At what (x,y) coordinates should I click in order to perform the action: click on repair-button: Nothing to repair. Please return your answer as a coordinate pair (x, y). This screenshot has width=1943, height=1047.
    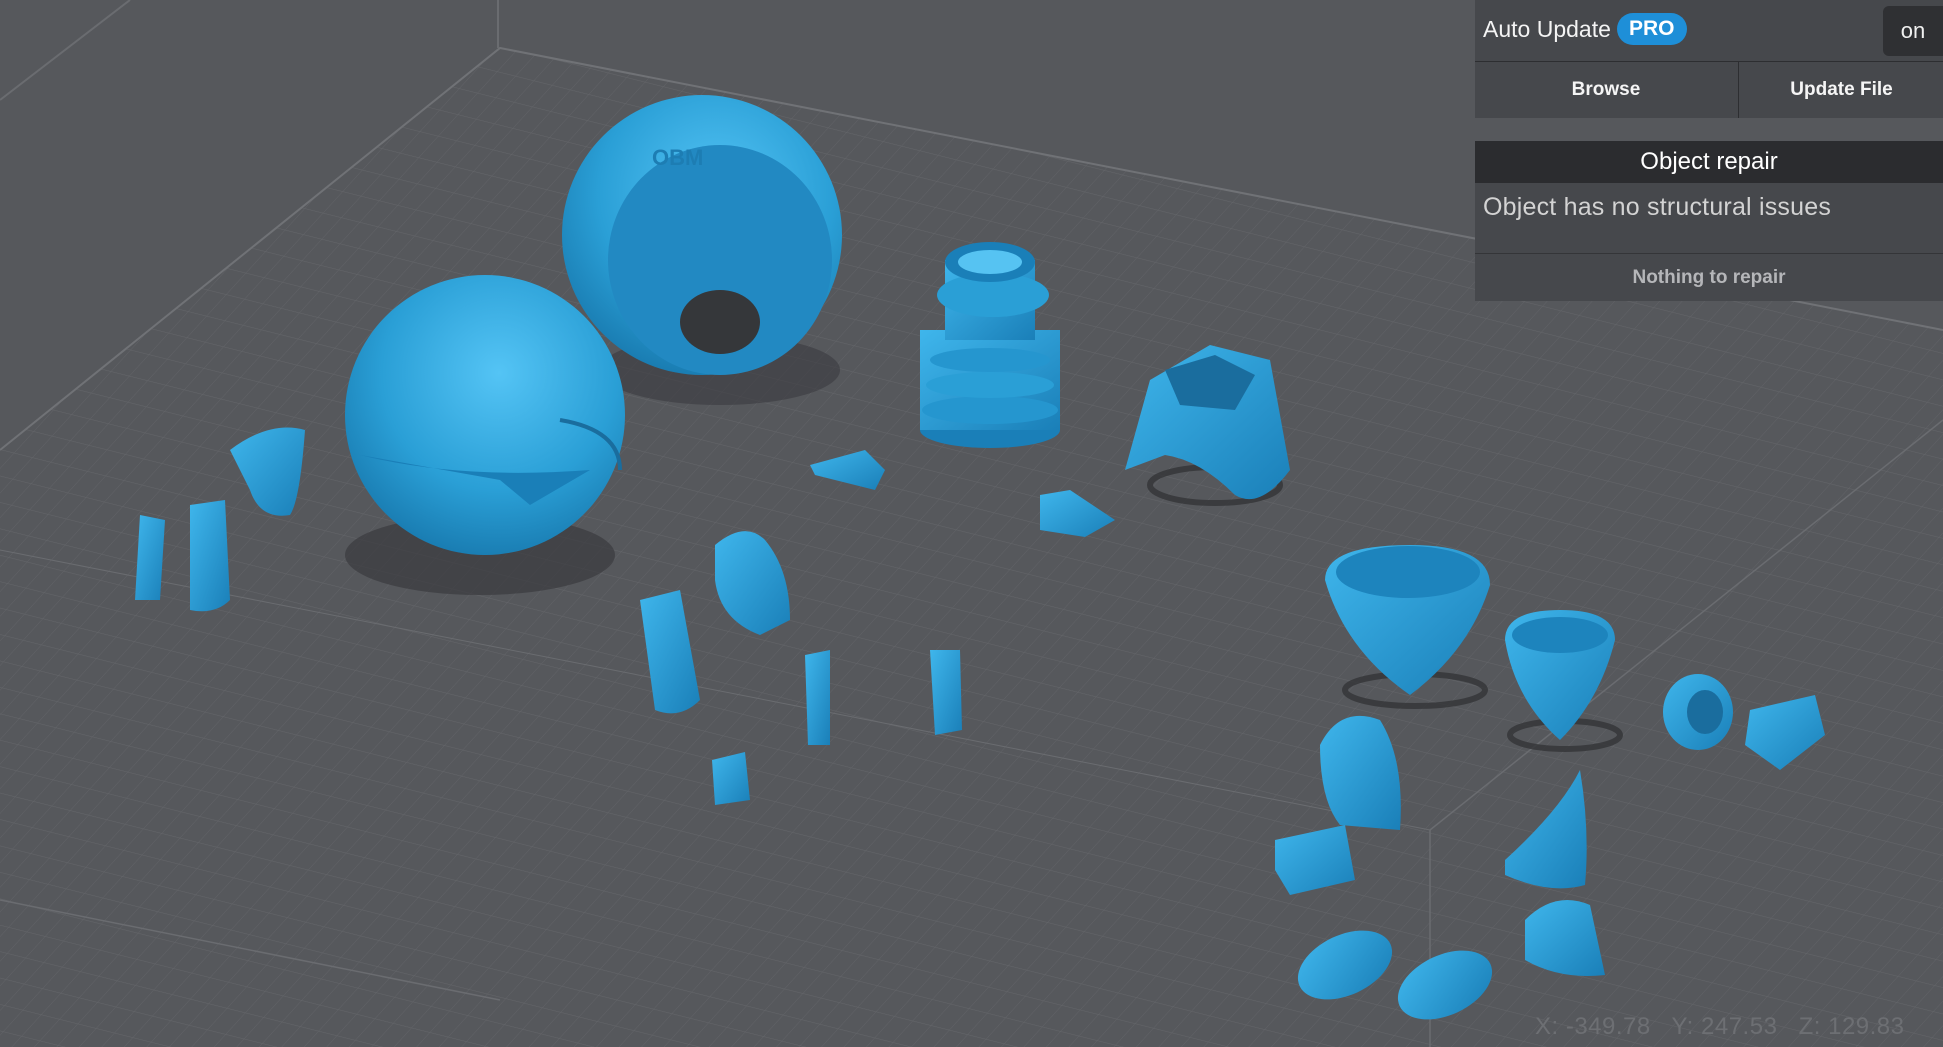
    Looking at the image, I should click on (1709, 277).